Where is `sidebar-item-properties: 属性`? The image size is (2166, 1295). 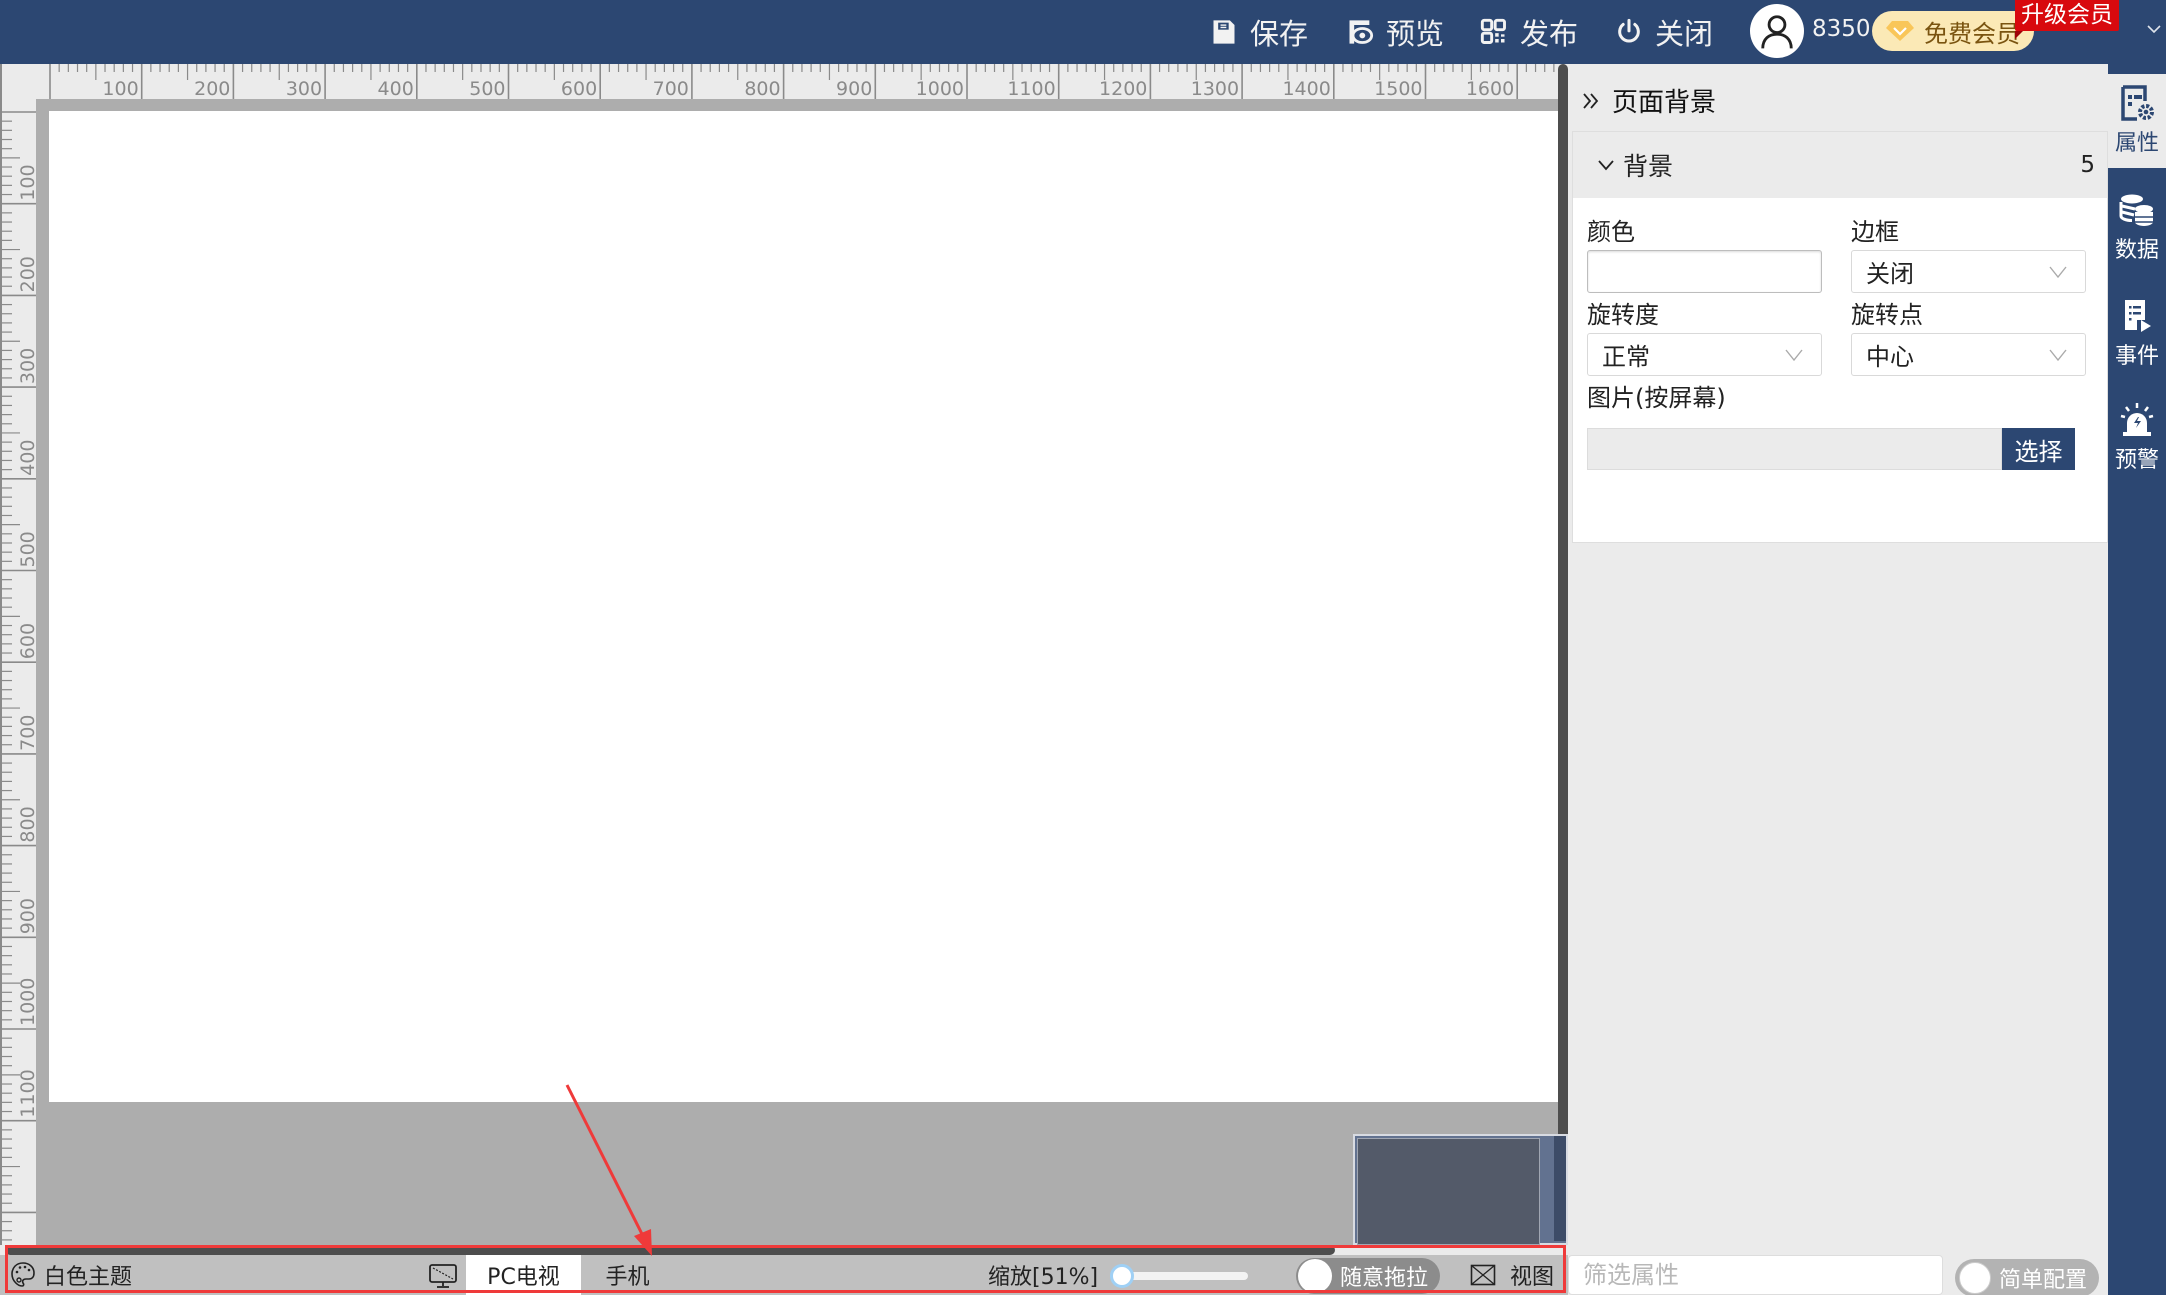 sidebar-item-properties: 属性 is located at coordinates (2137, 121).